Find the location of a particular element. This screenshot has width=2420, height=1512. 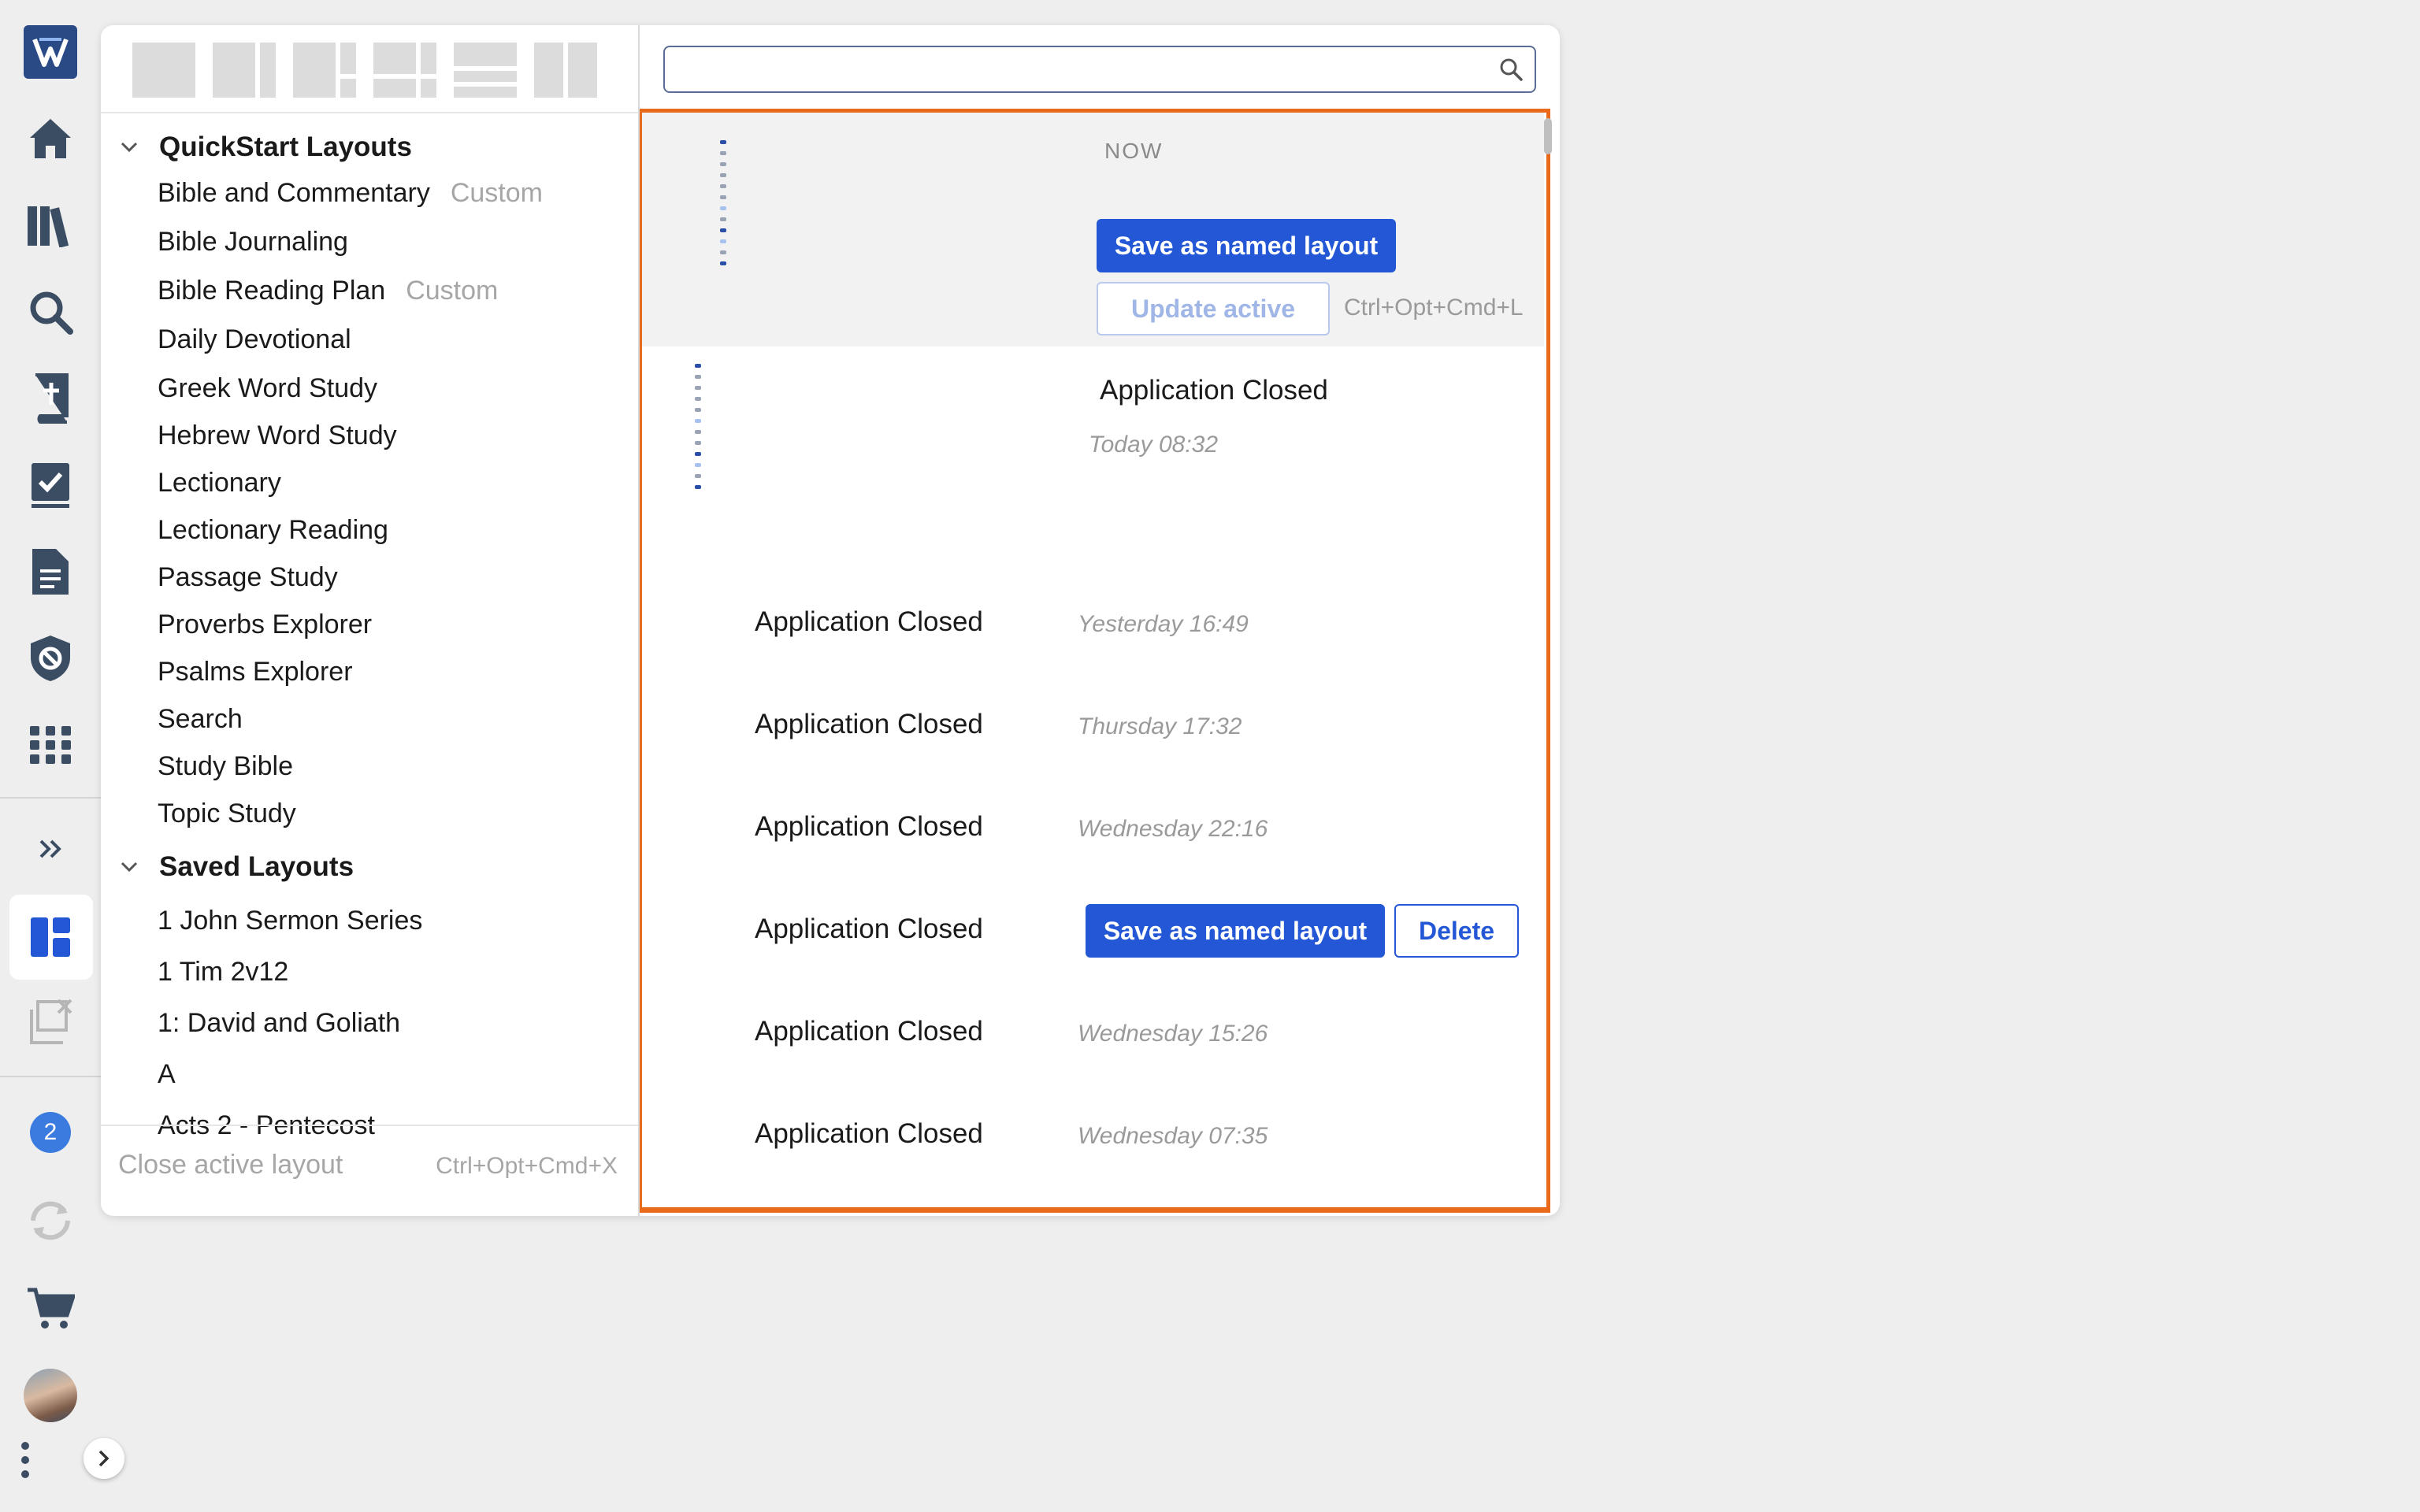

layout-item-label: 1: David and Goliath is located at coordinates (279, 1022).